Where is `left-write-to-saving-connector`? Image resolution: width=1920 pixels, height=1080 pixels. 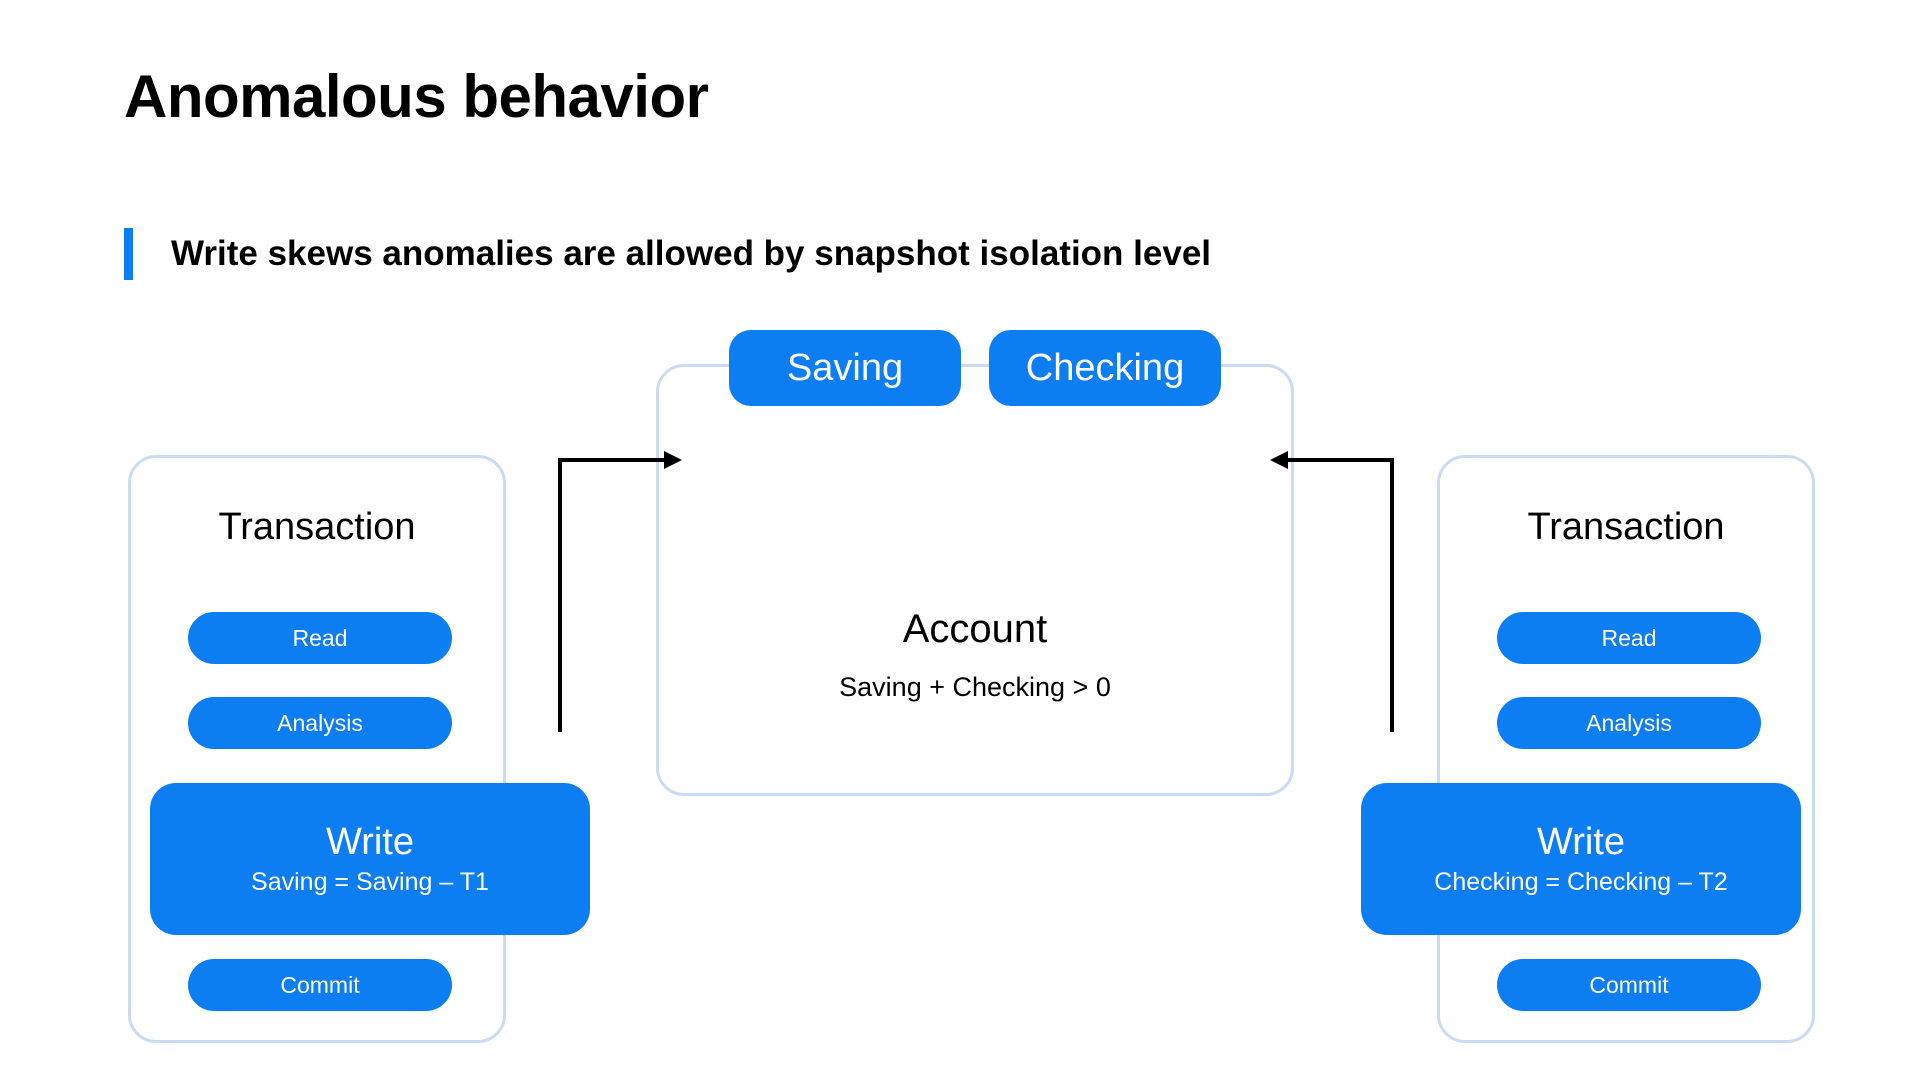
left-write-to-saving-connector is located at coordinates (620, 591).